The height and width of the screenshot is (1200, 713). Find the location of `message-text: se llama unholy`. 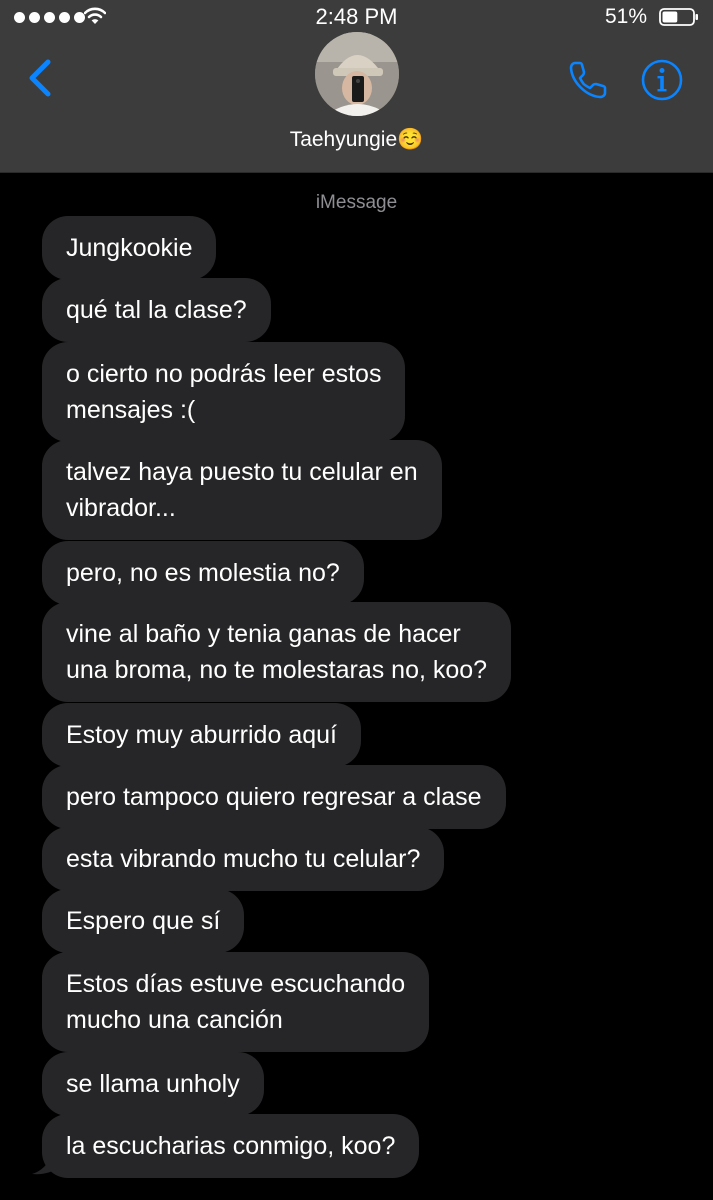

message-text: se llama unholy is located at coordinates (153, 1084).